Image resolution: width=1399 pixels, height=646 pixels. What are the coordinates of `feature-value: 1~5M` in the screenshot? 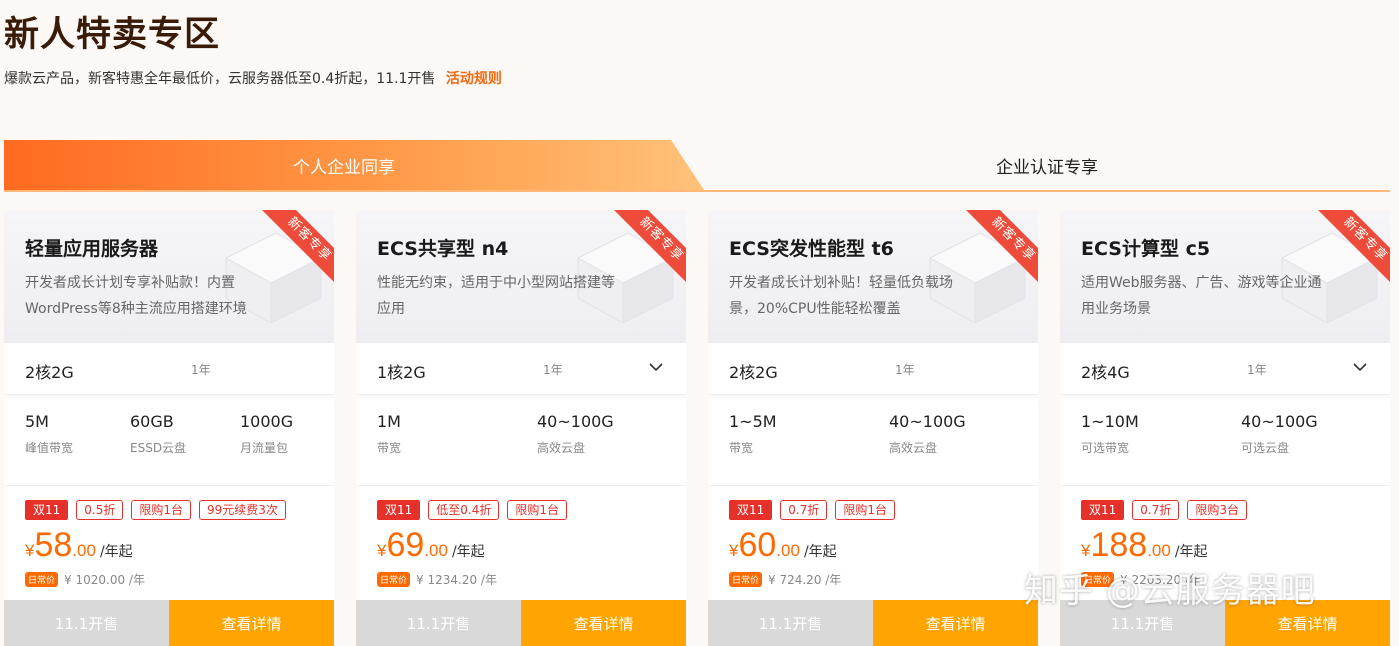 It's located at (753, 421).